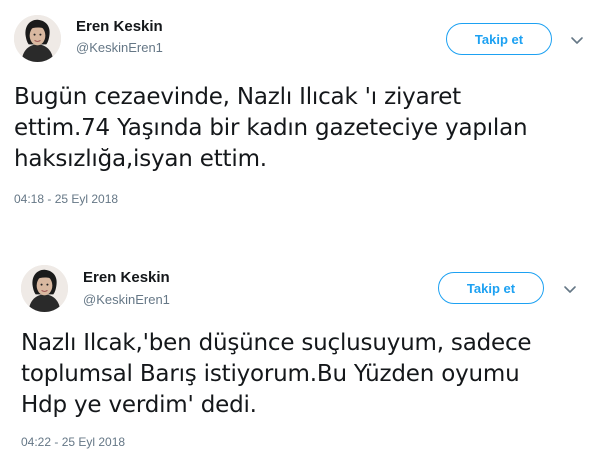  What do you see at coordinates (73, 442) in the screenshot?
I see `tweet-timestamp: 04:22 - 25 Eyl 2018` at bounding box center [73, 442].